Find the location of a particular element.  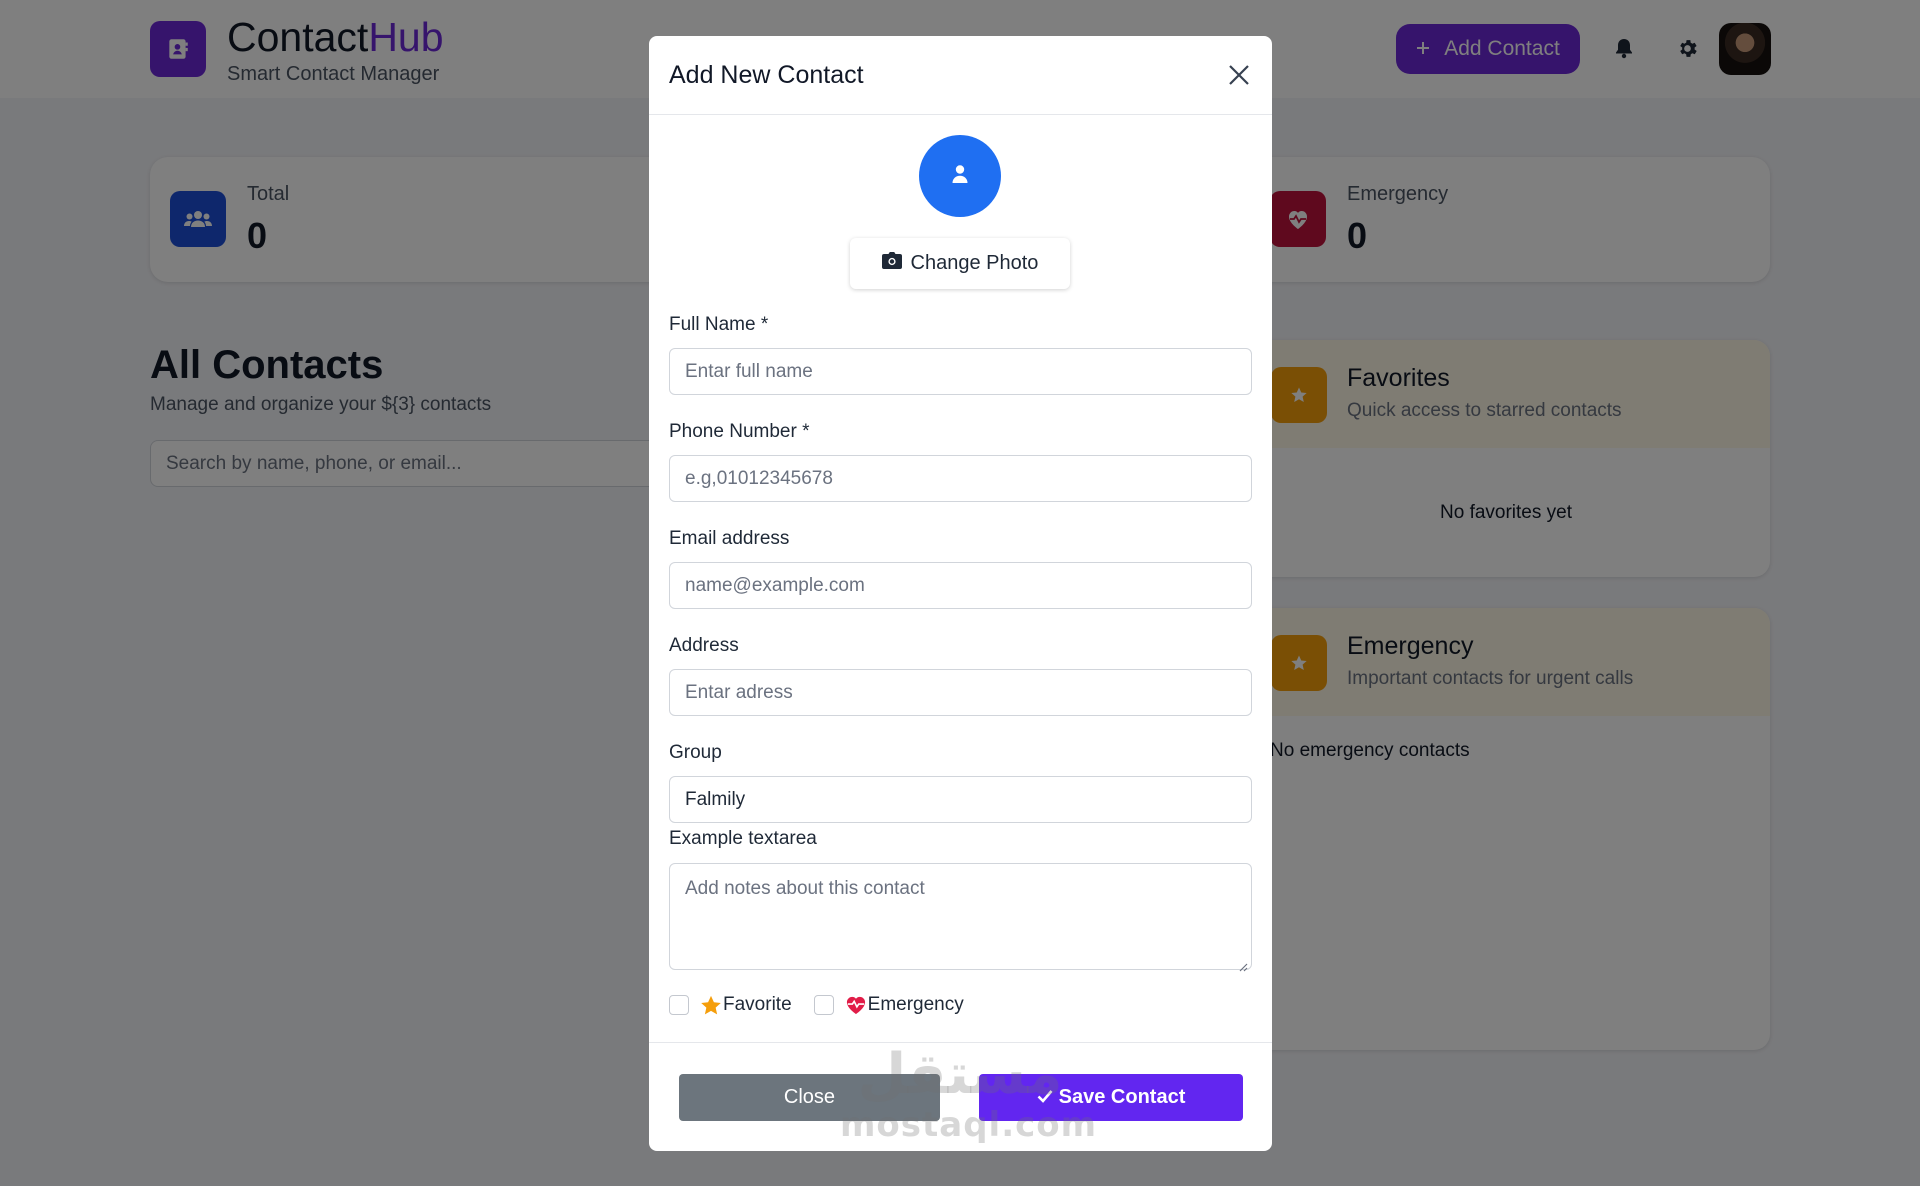

resize-handle-icon is located at coordinates (1243, 964).